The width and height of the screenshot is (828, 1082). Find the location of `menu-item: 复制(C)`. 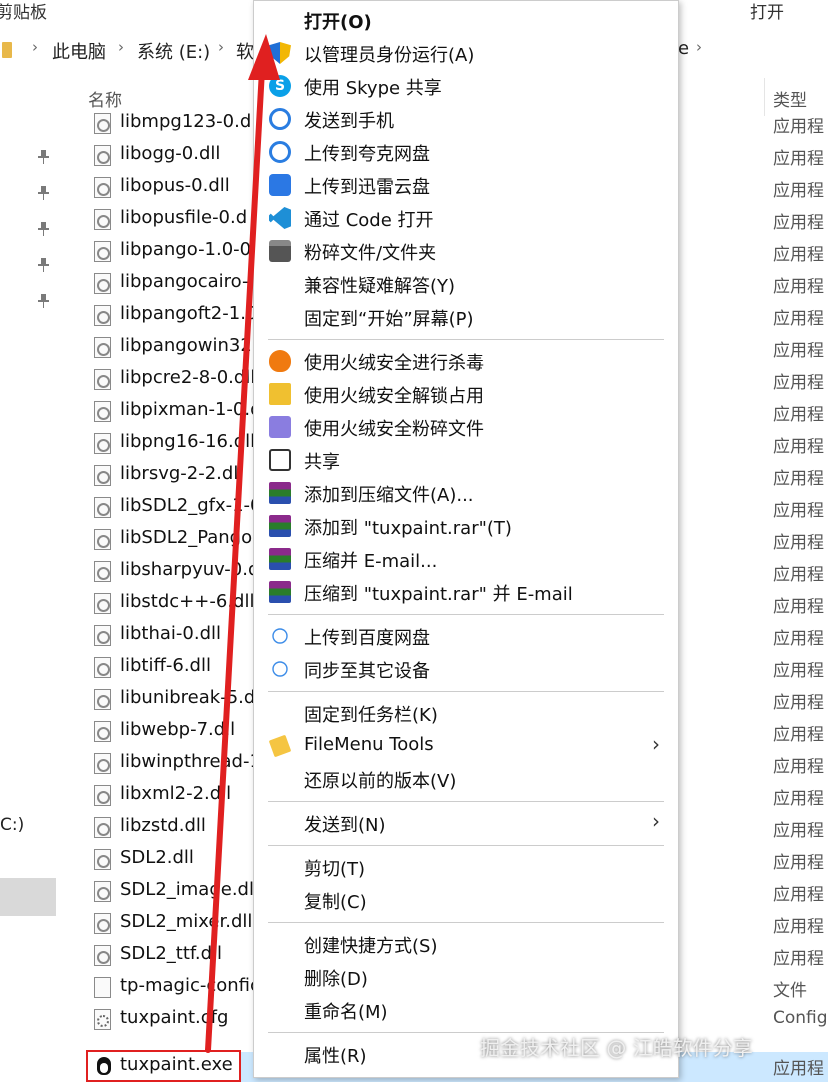

menu-item: 复制(C) is located at coordinates (466, 899).